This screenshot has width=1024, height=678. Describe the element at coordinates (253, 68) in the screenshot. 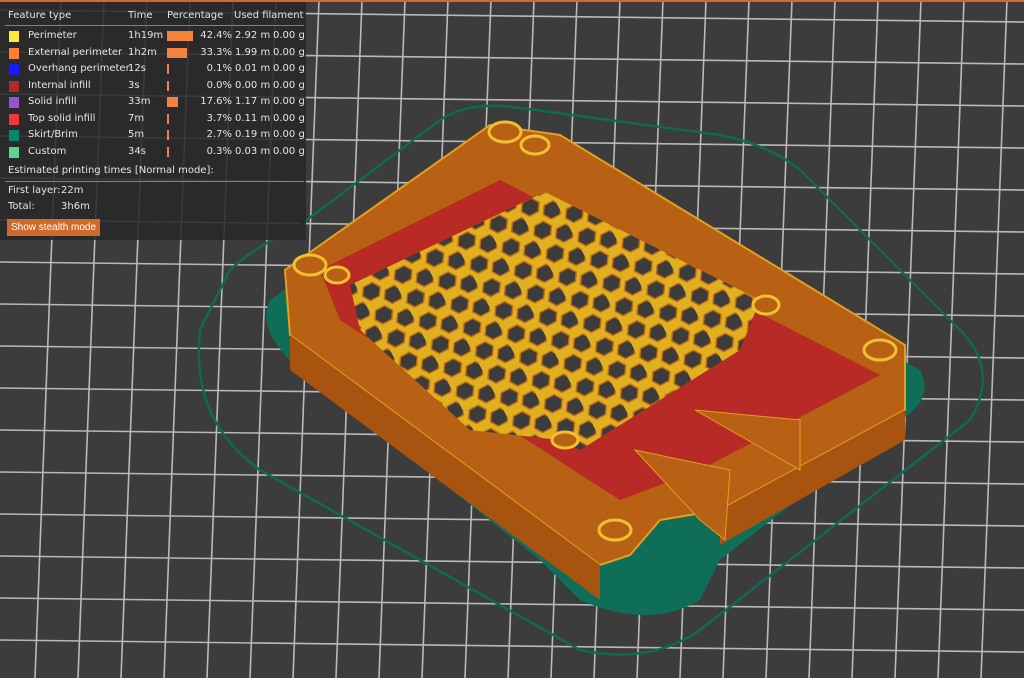

I see `feature-length: 0.01 m` at that location.